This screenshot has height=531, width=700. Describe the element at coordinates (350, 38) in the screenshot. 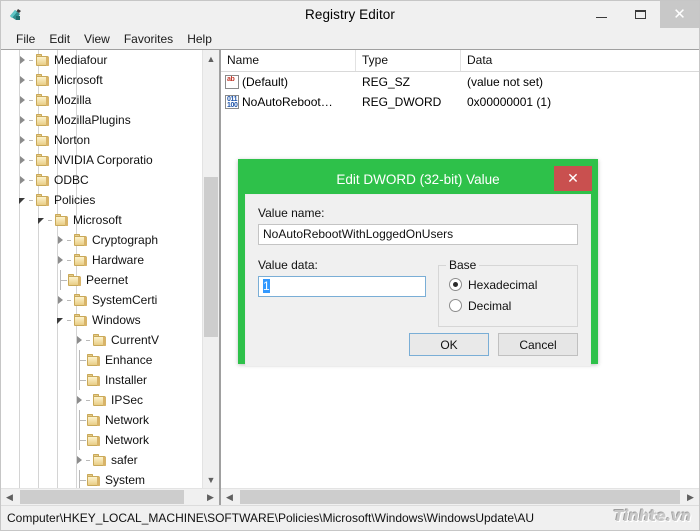

I see `menu-bar: File Edit View Favorites Help` at that location.